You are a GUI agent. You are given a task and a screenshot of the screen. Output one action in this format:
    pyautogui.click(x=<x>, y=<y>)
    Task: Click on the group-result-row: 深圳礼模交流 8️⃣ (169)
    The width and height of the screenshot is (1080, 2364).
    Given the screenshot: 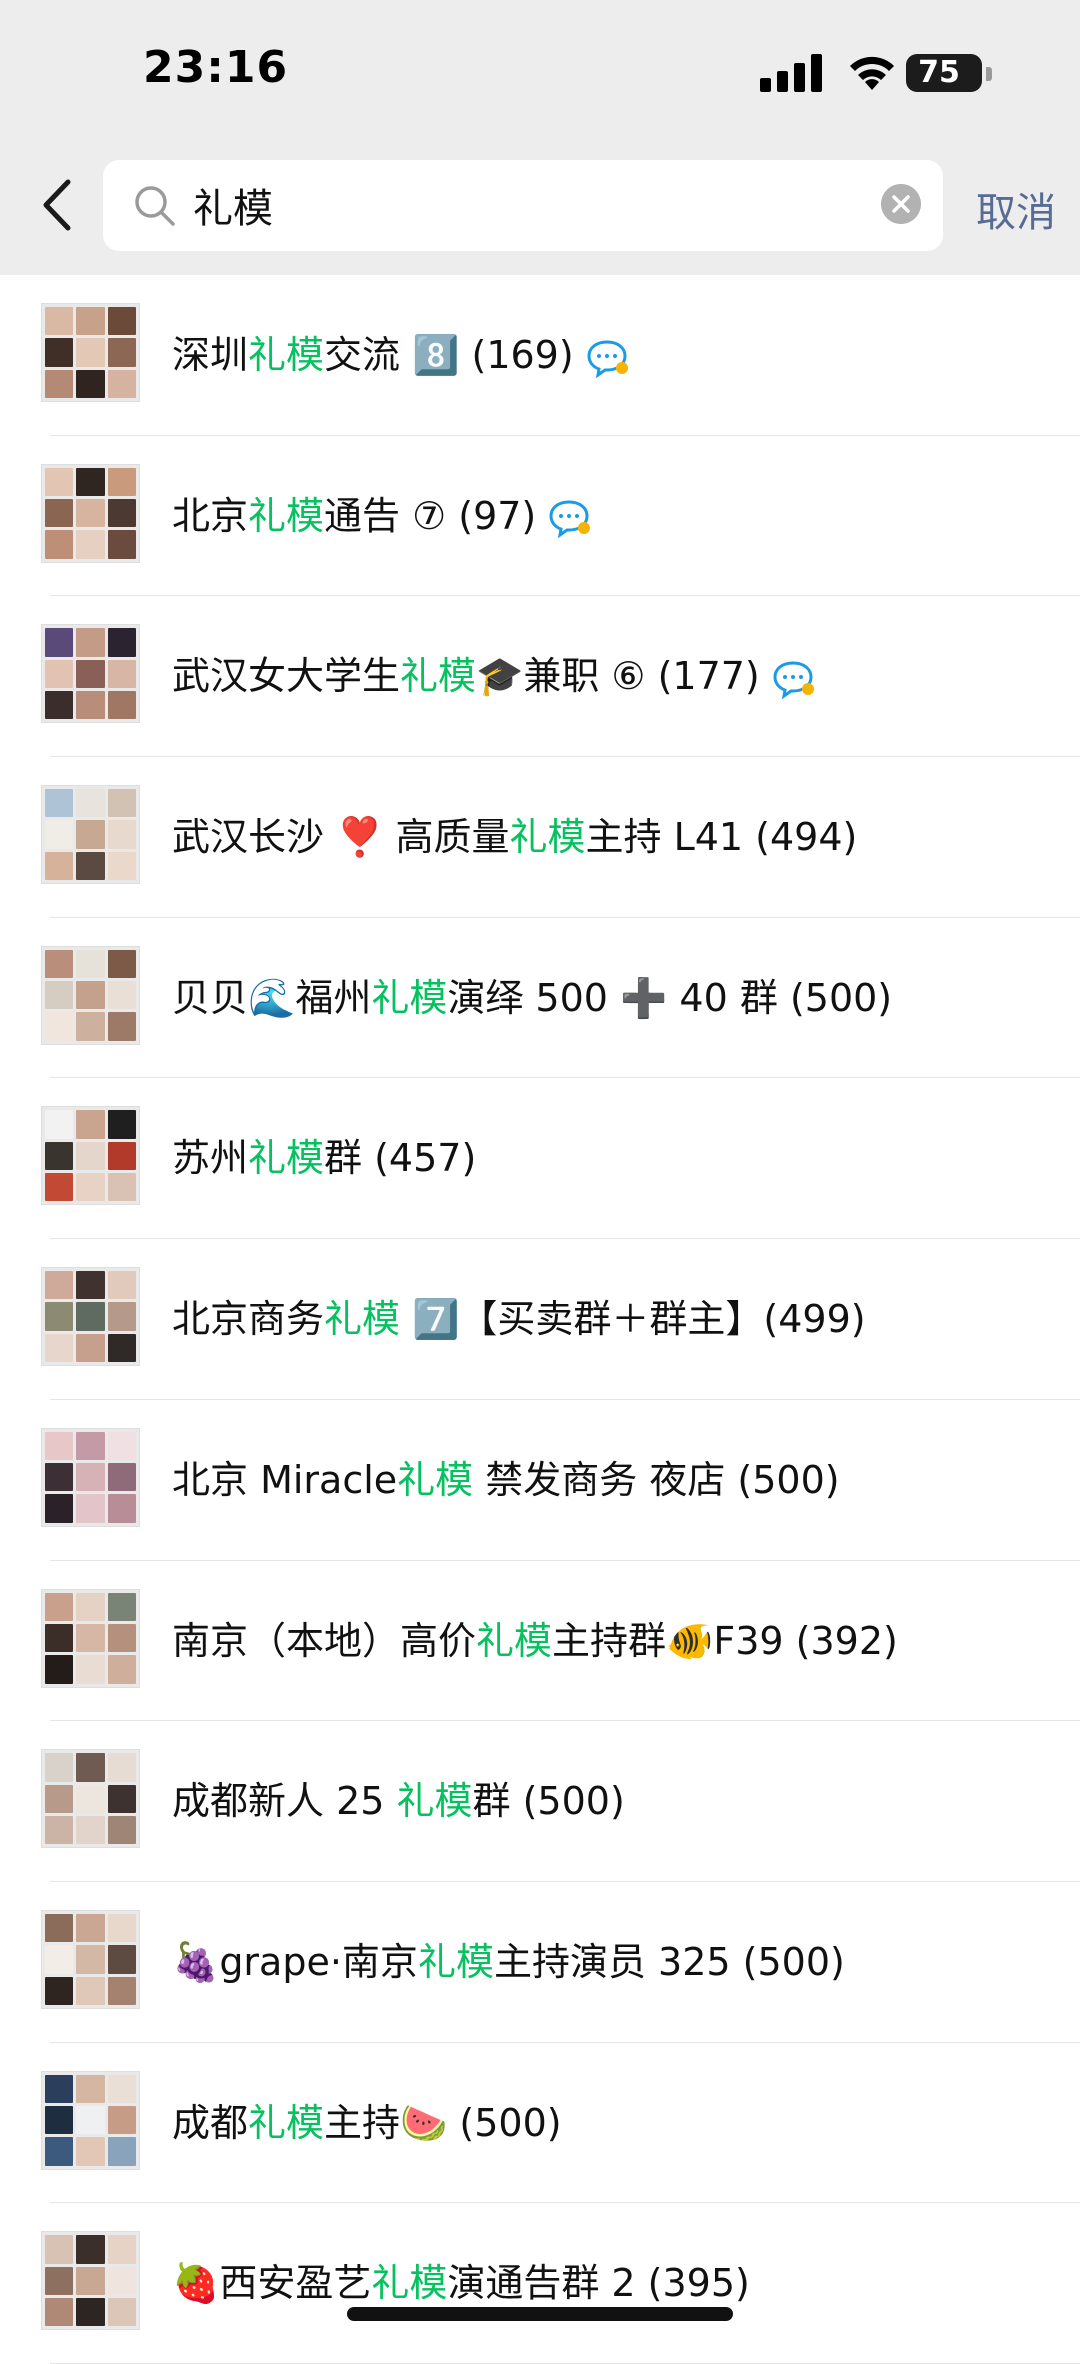 What is the action you would take?
    pyautogui.click(x=540, y=355)
    